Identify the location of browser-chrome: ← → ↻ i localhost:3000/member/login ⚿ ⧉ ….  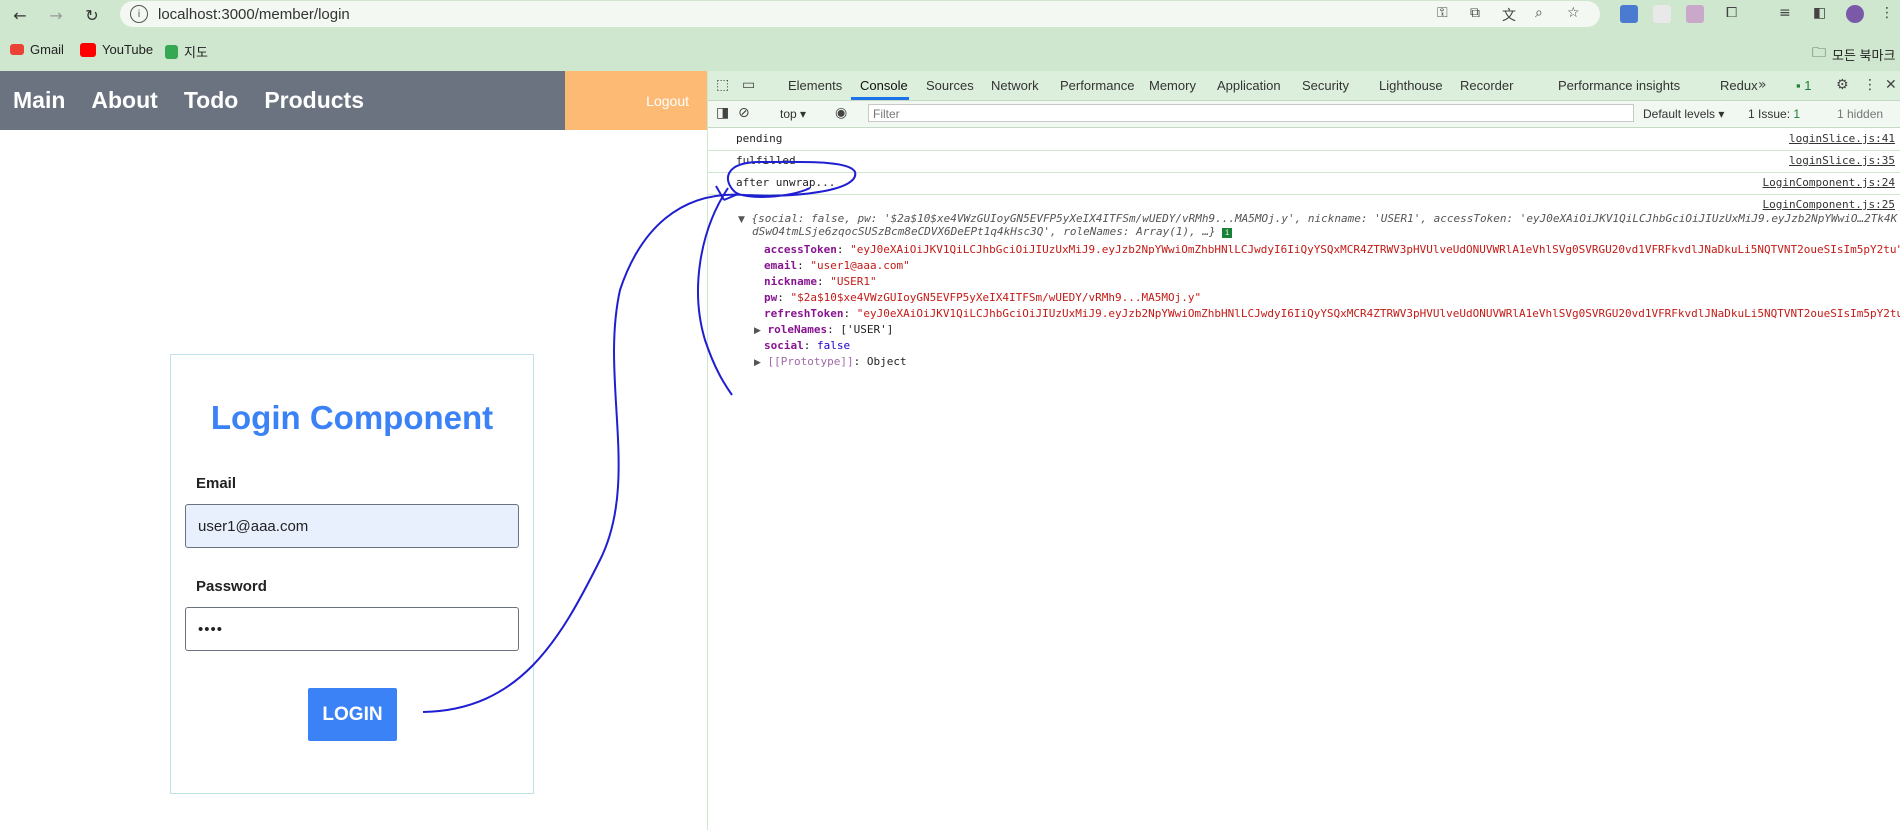
(950, 35).